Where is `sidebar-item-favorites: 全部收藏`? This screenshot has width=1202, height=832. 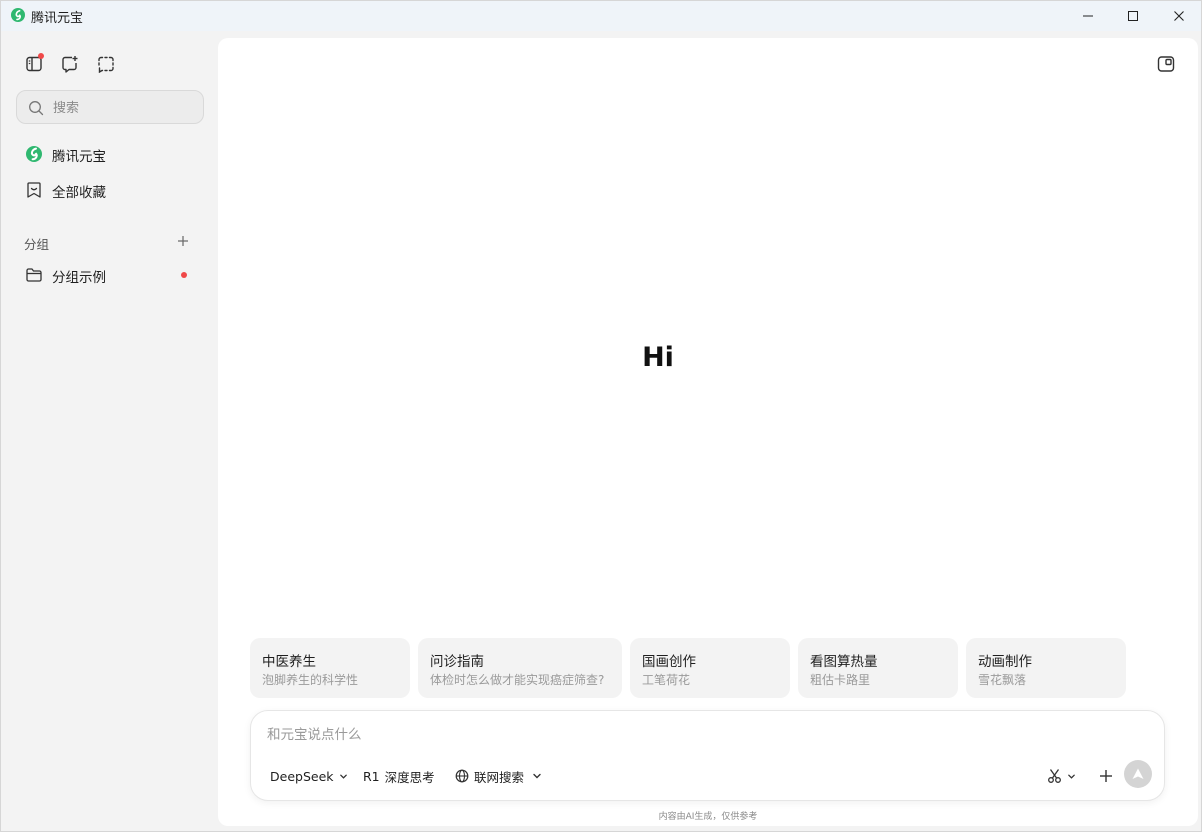
sidebar-item-favorites: 全部收藏 is located at coordinates (110, 190).